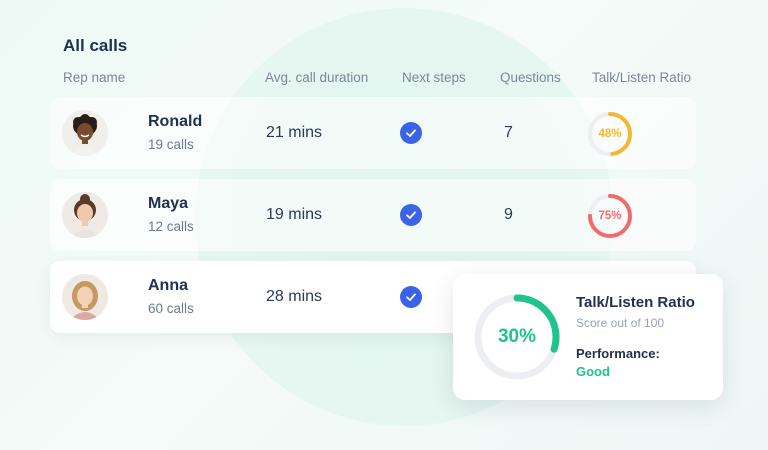  What do you see at coordinates (168, 203) in the screenshot?
I see `rep-name: Maya` at bounding box center [168, 203].